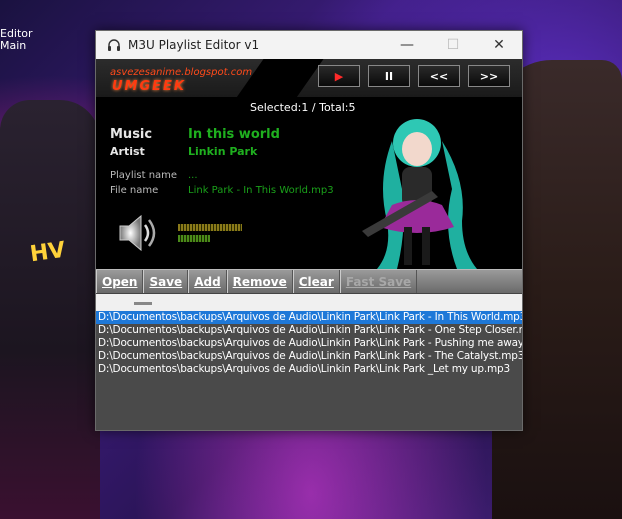  What do you see at coordinates (422, 185) in the screenshot?
I see `anime-artwork` at bounding box center [422, 185].